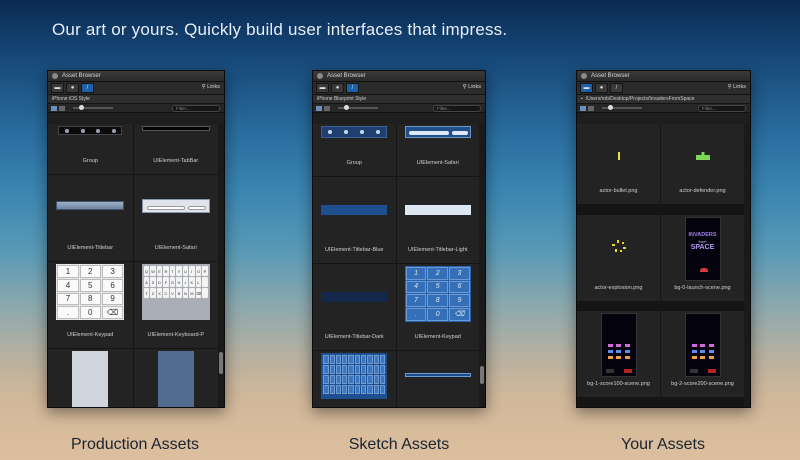  What do you see at coordinates (166, 282) in the screenshot?
I see `key: F` at bounding box center [166, 282].